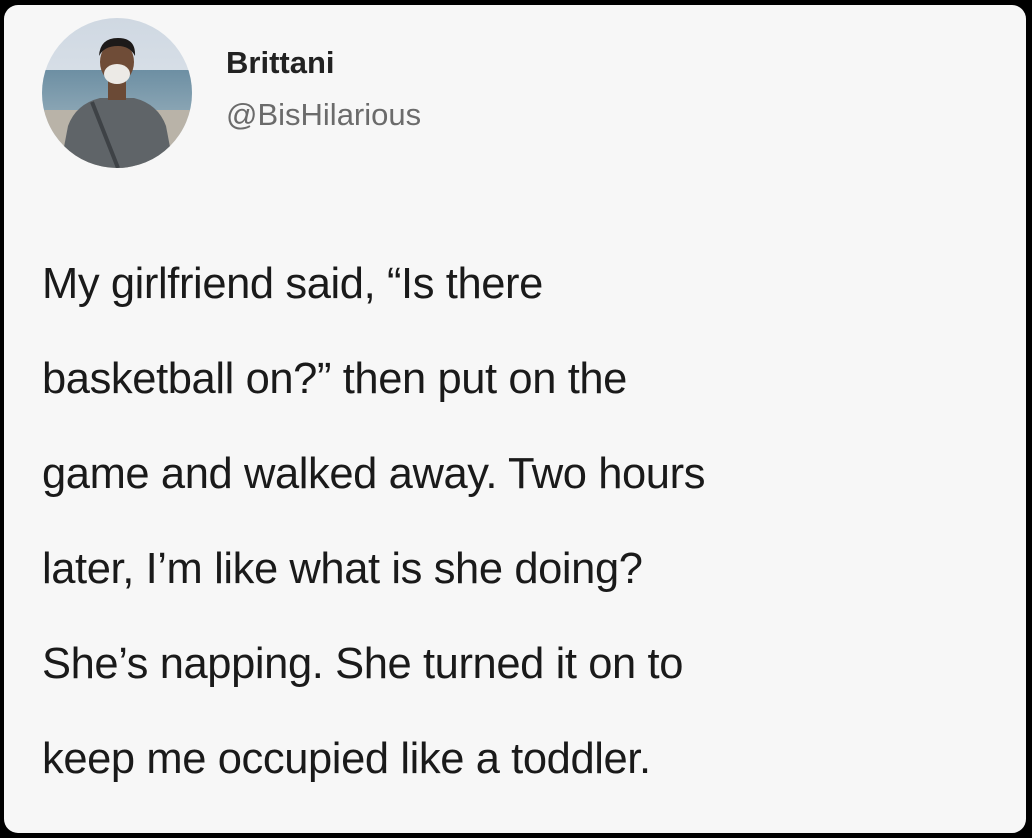  Describe the element at coordinates (342, 569) in the screenshot. I see `tweet-text-line: later, I’m like what is she doing?` at that location.